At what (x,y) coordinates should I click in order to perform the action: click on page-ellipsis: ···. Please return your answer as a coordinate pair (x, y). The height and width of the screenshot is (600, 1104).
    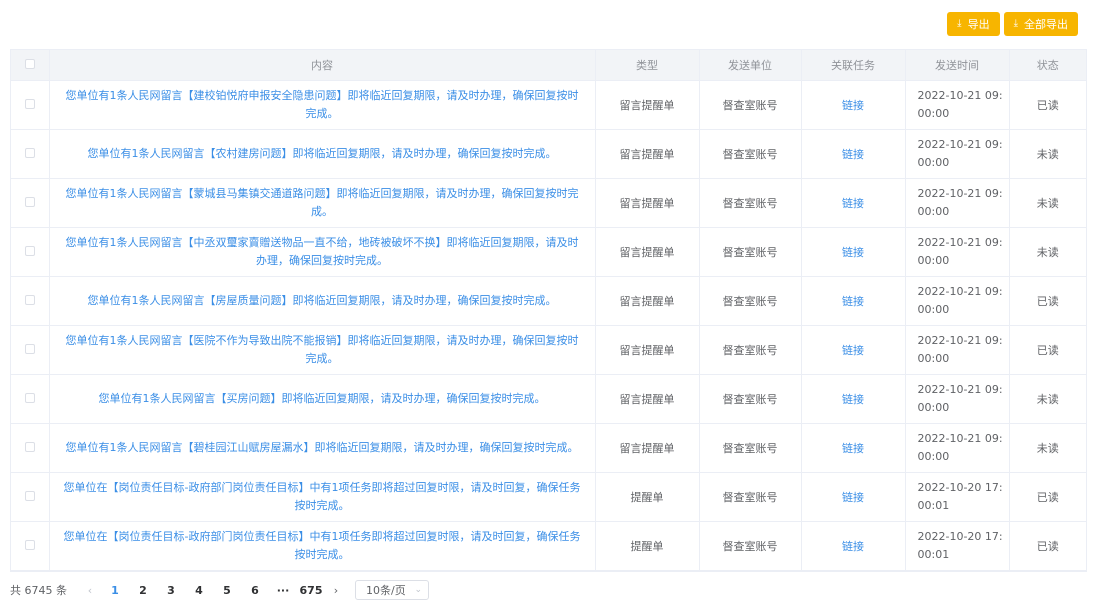
    Looking at the image, I should click on (283, 590).